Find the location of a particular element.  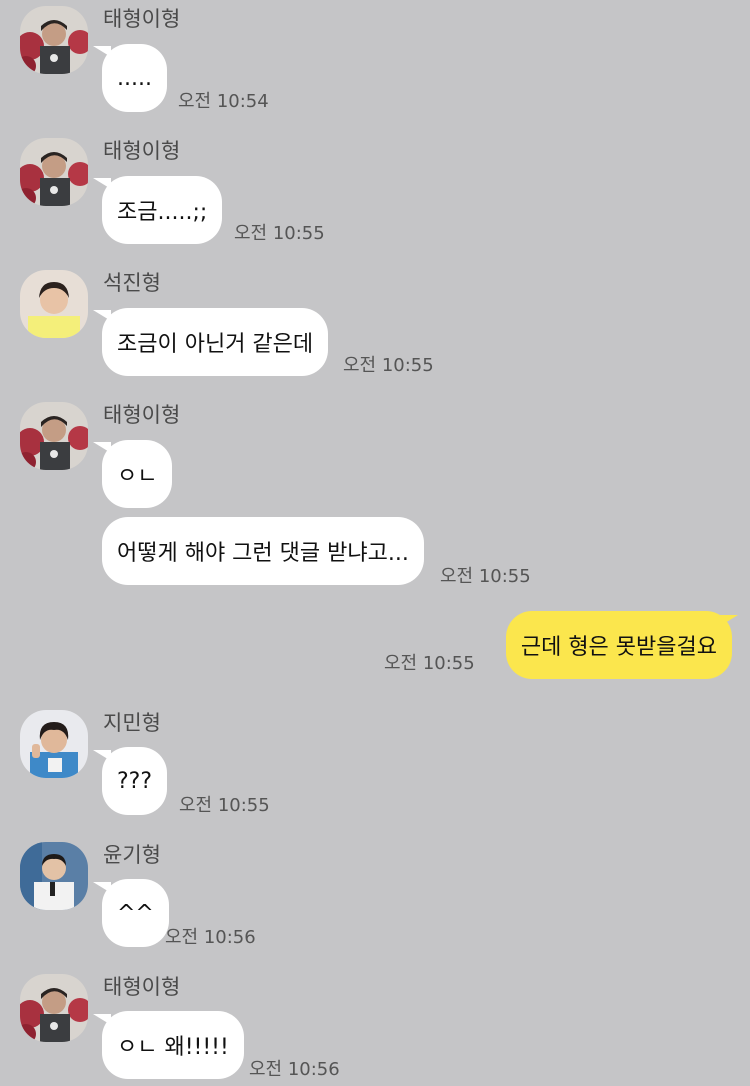

sender-name: 지민형 is located at coordinates (132, 723).